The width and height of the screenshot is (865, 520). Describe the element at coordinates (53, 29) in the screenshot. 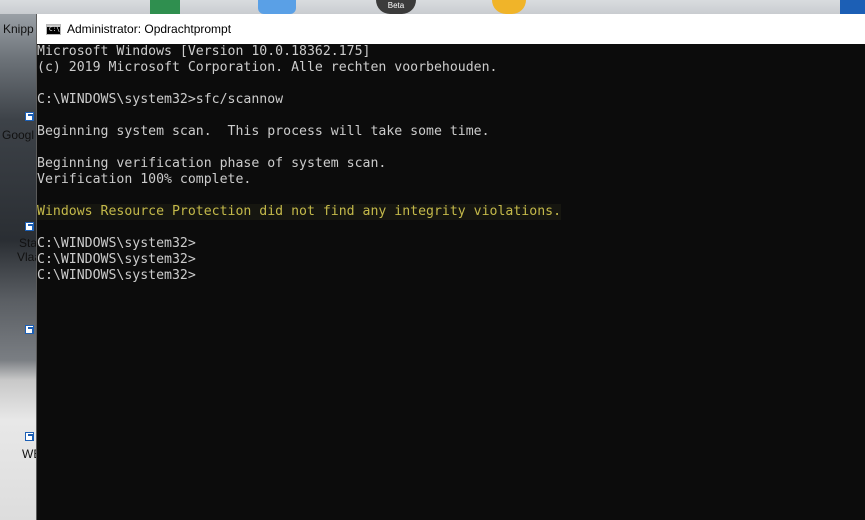

I see `command-prompt-icon: C:\` at that location.